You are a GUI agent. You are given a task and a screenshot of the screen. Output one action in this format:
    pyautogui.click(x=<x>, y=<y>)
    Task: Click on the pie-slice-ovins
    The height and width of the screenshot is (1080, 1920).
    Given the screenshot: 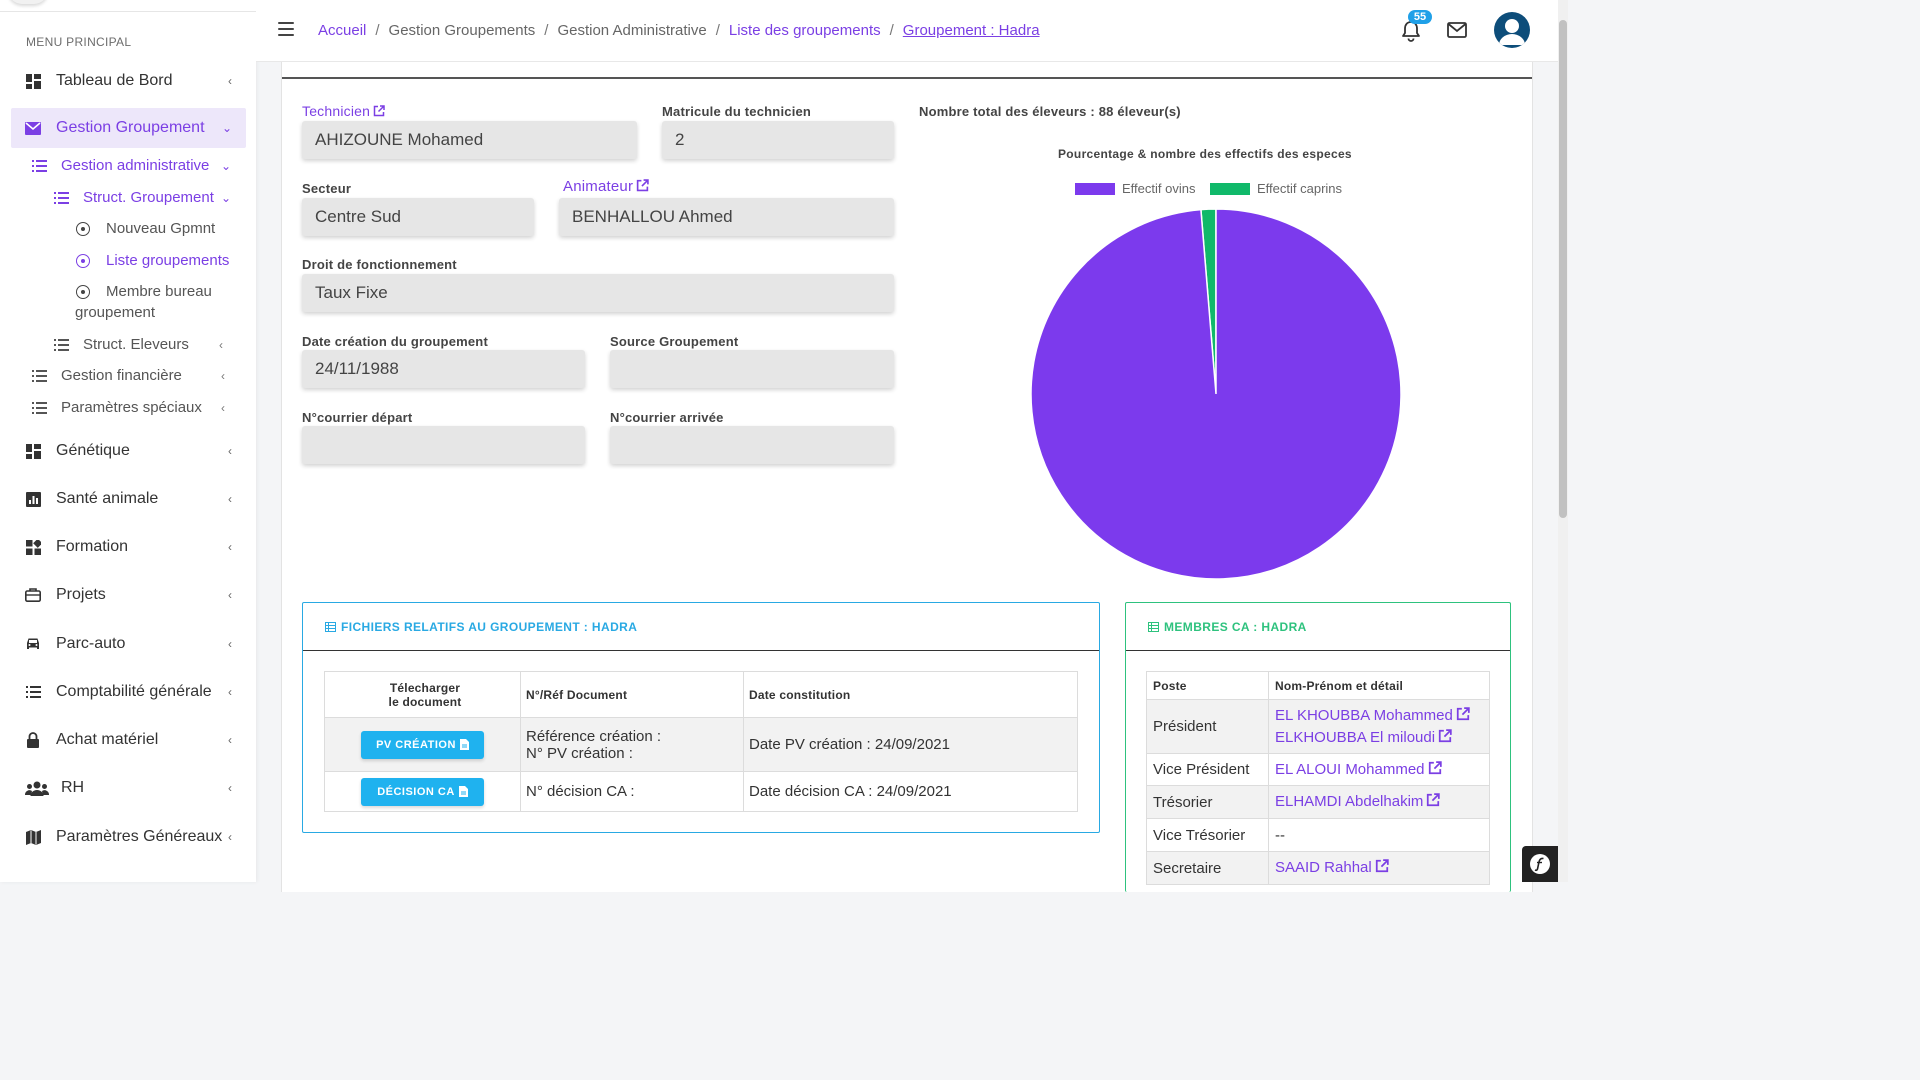 What is the action you would take?
    pyautogui.click(x=1216, y=394)
    